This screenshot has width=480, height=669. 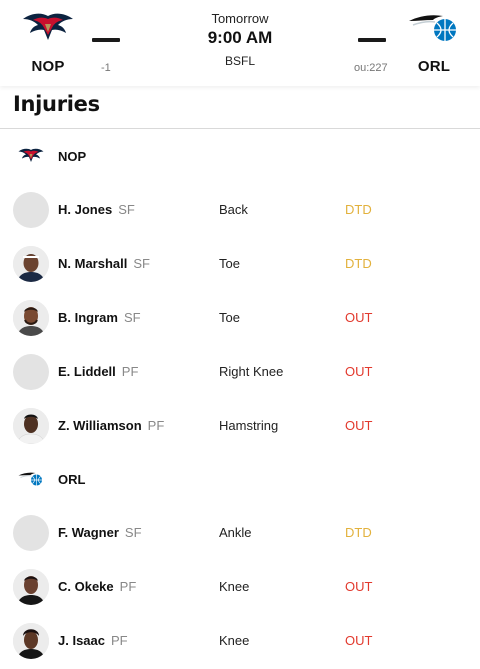 What do you see at coordinates (240, 128) in the screenshot?
I see `section-divider` at bounding box center [240, 128].